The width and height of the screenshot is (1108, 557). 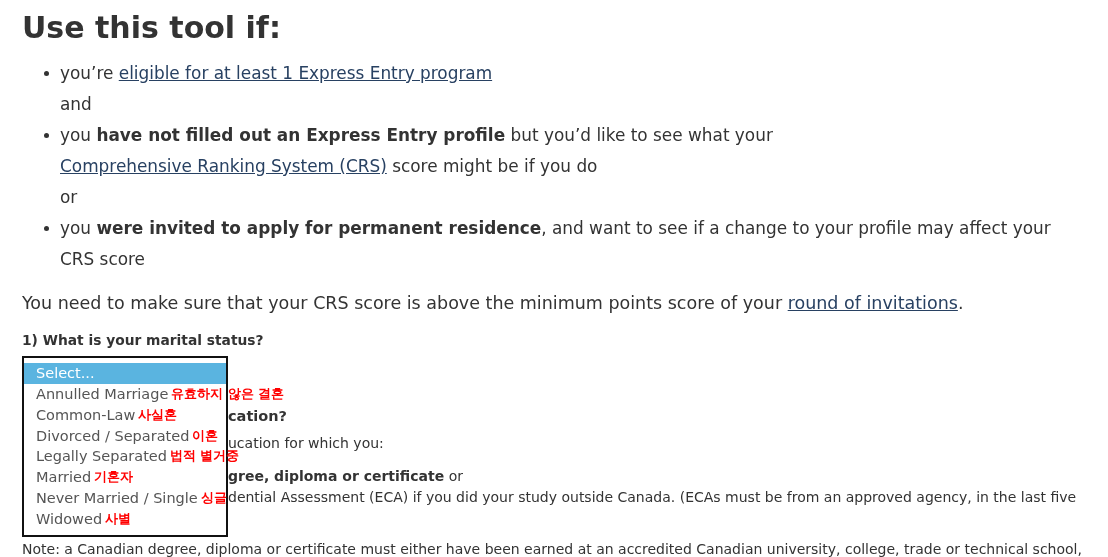 I want to click on page-heading: Use this tool if:, so click(x=152, y=28).